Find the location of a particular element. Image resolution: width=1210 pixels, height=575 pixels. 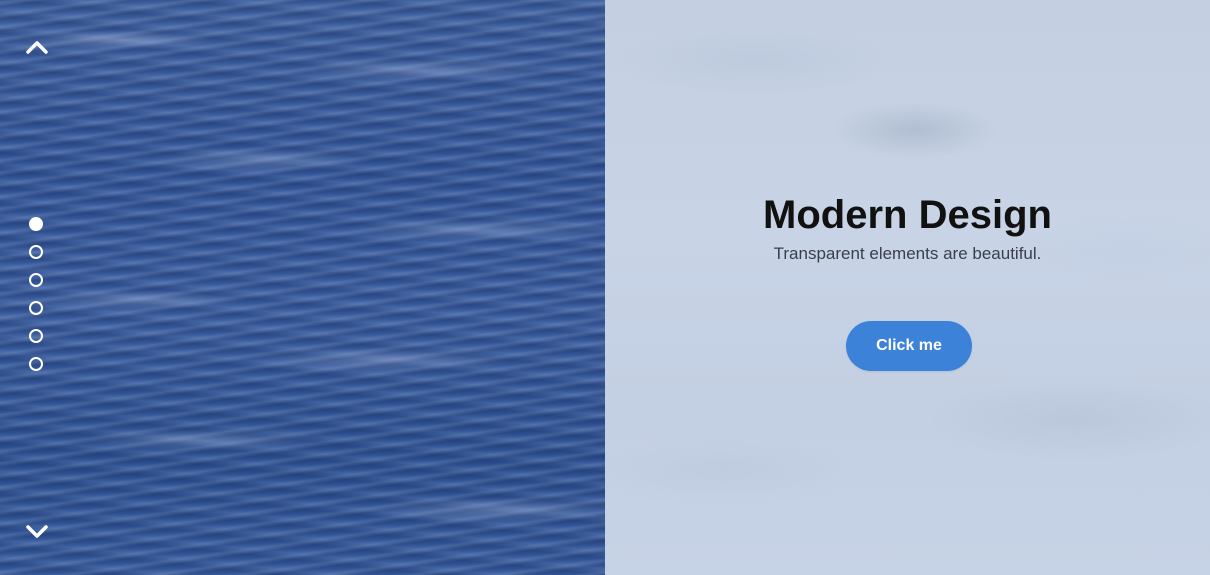

chevron-up-icon is located at coordinates (37, 47).